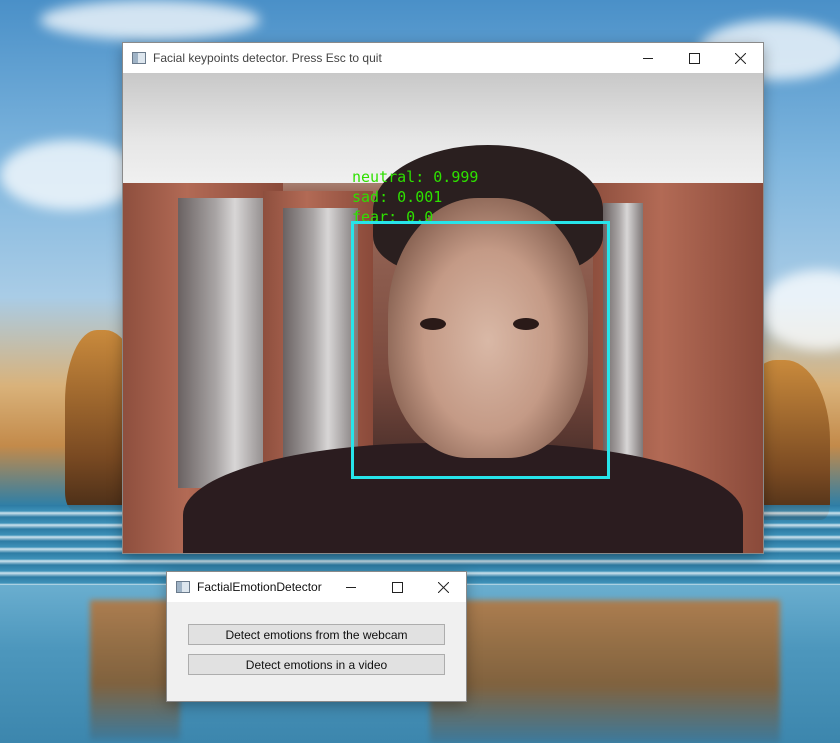  I want to click on rock-reflection, so click(605, 671).